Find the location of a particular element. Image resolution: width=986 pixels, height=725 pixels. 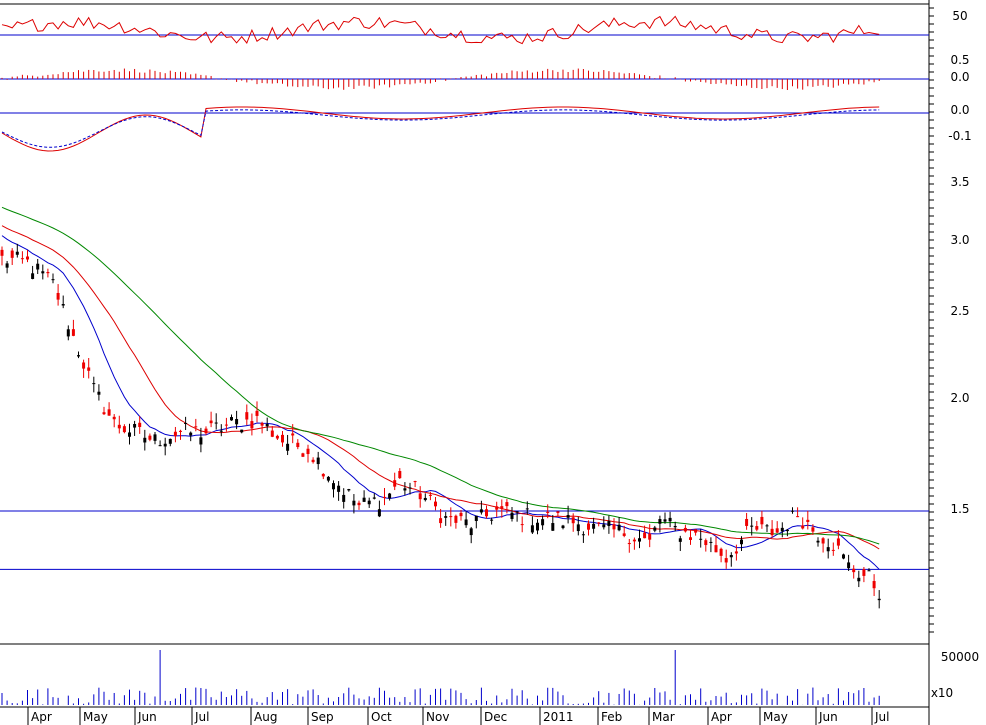

x-tick-label: Mar is located at coordinates (663, 717).